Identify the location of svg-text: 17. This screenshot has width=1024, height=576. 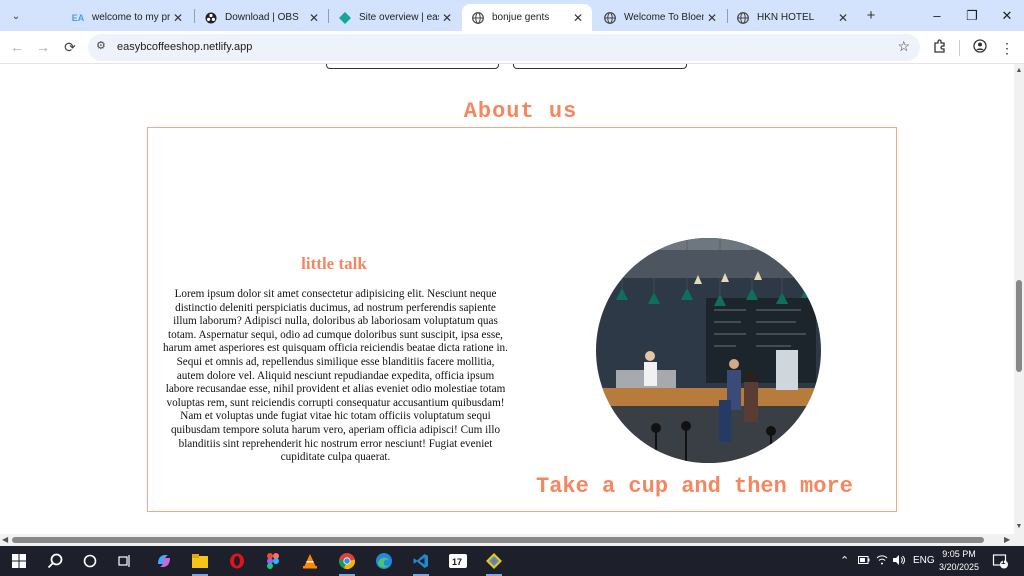
(457, 562).